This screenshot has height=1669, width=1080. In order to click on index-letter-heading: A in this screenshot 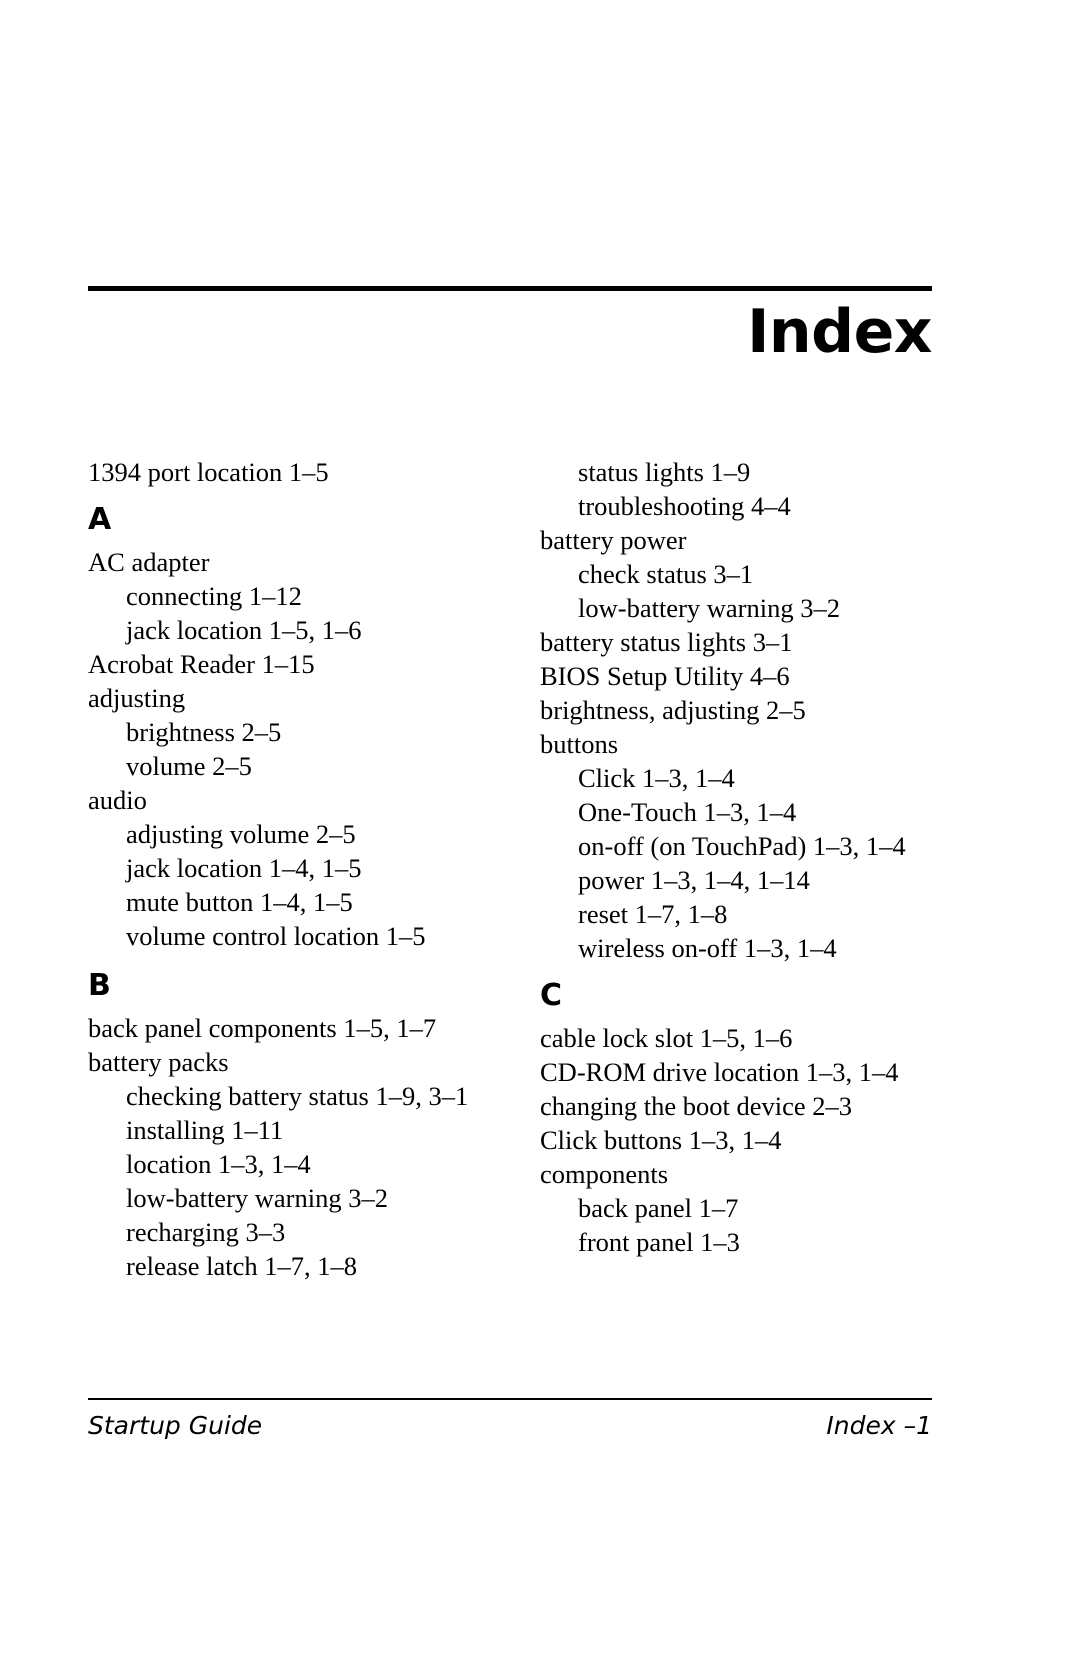, I will do `click(100, 519)`.